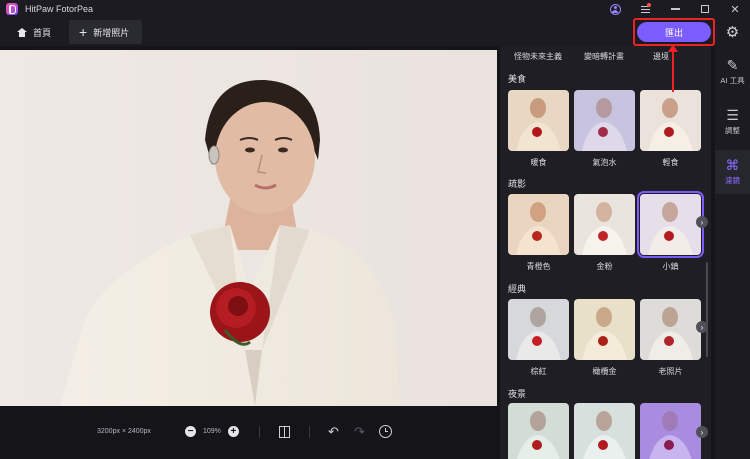  Describe the element at coordinates (732, 80) in the screenshot. I see `rail-label: AI 工具` at that location.